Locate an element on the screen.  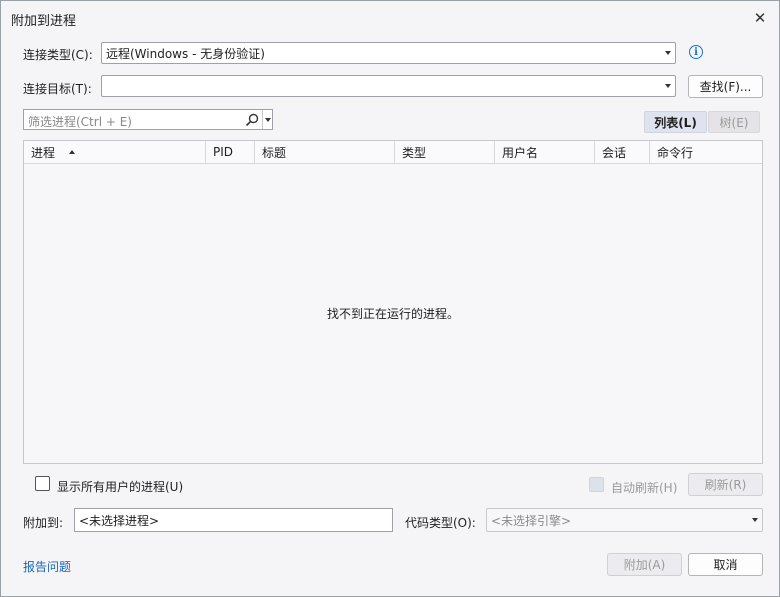
code-type-dropdown: <未选择引擎> is located at coordinates (624, 520).